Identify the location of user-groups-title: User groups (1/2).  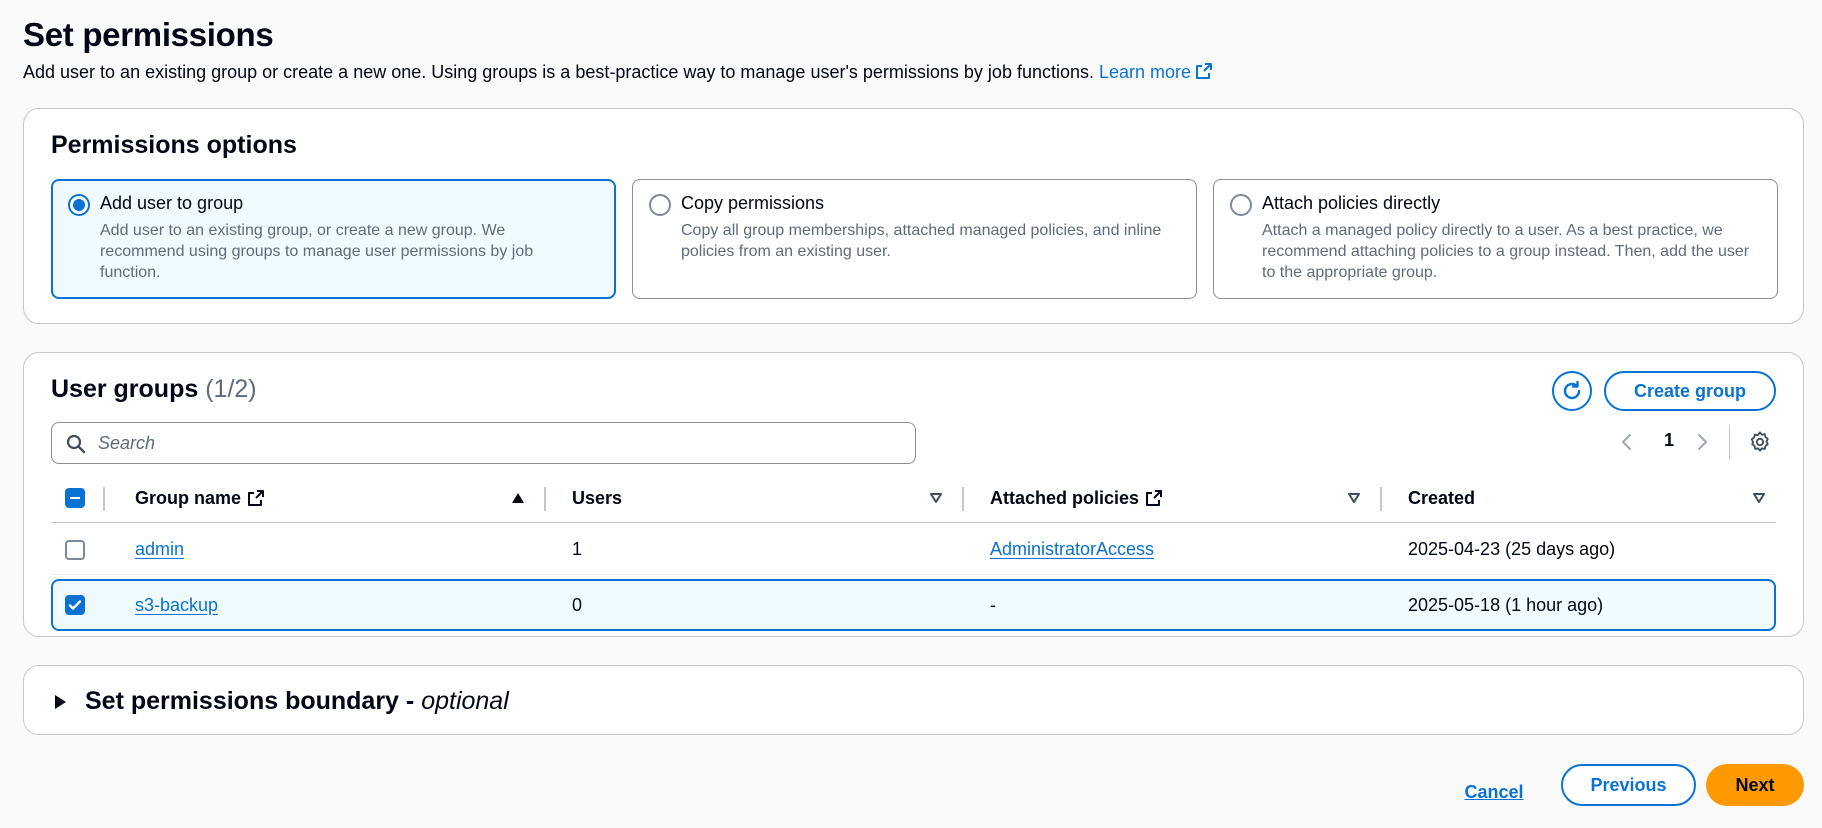
(154, 389).